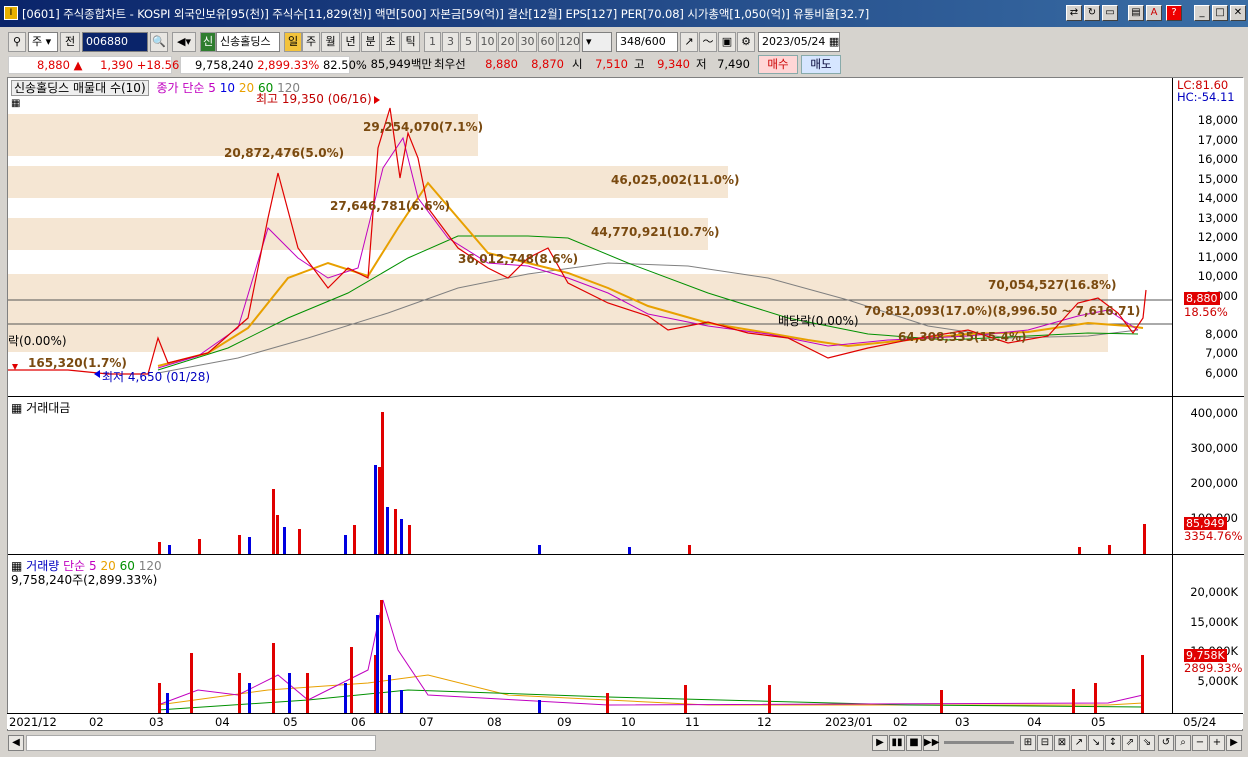 The height and width of the screenshot is (757, 1248). I want to click on tool-2-icon: ⊟, so click(1045, 743).